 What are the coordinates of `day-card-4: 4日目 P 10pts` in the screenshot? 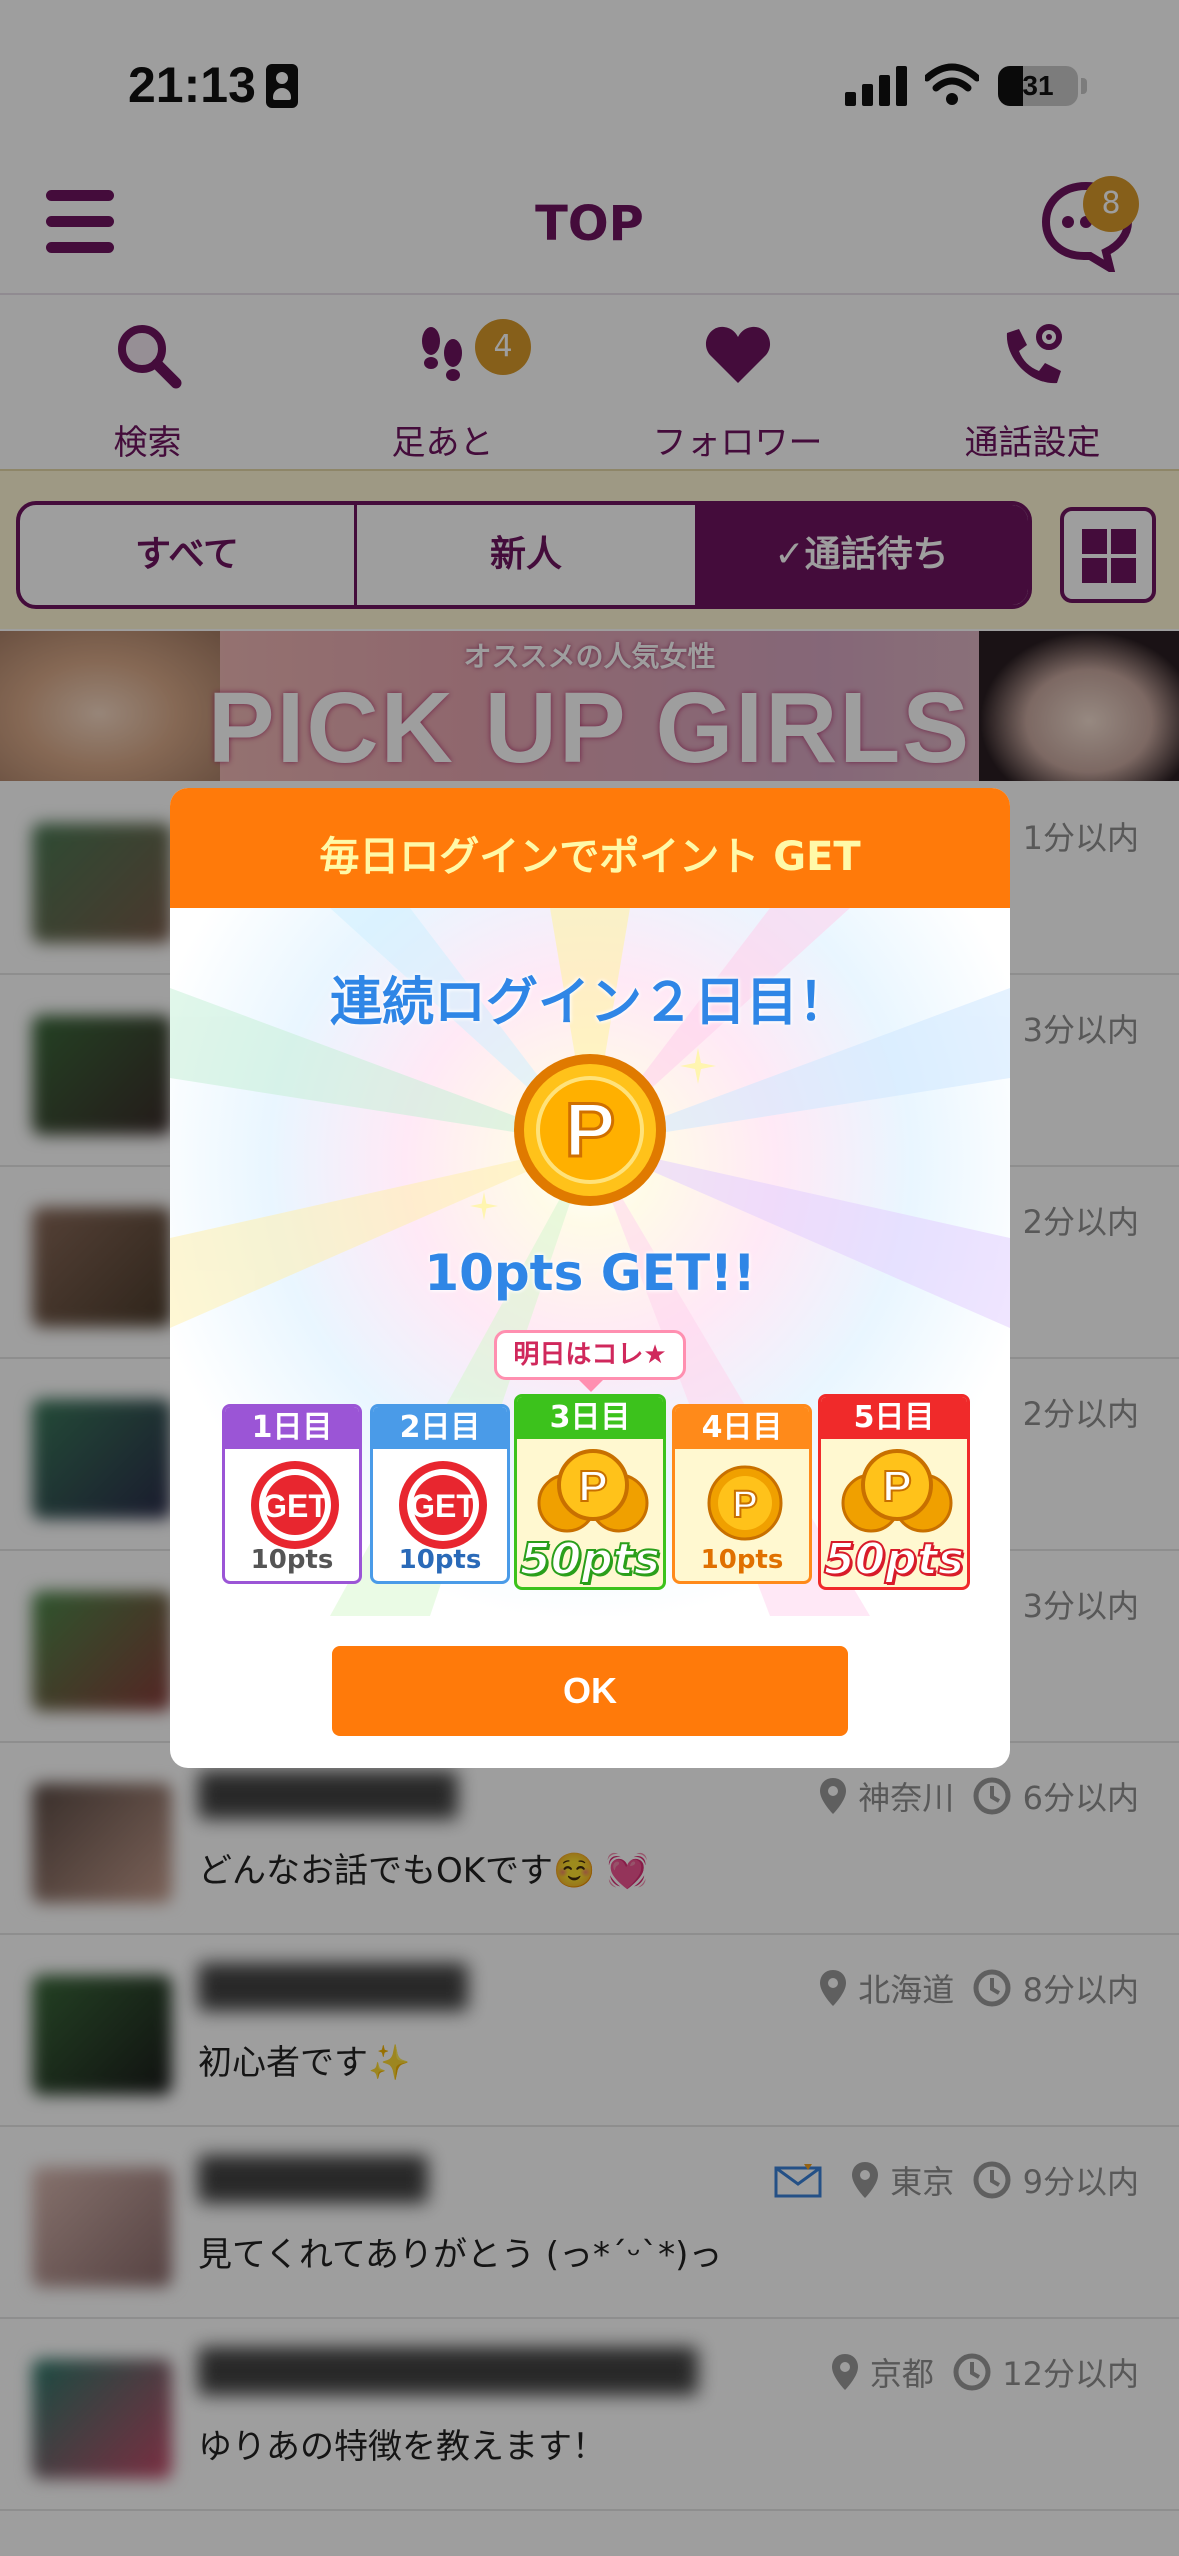 It's located at (742, 1494).